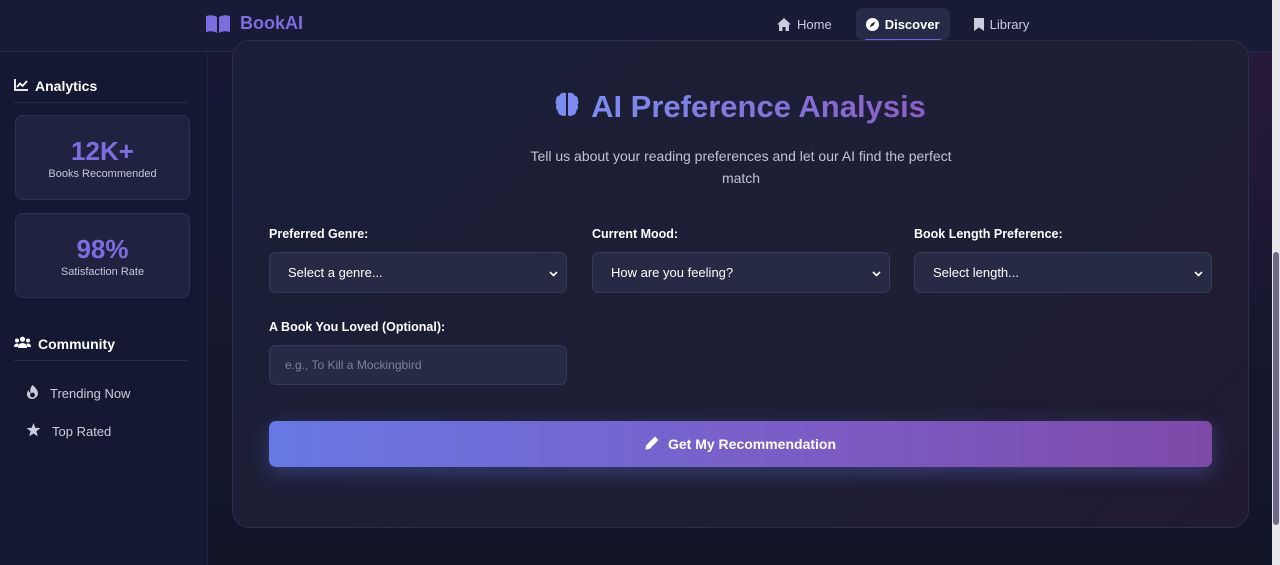 This screenshot has height=565, width=1280. I want to click on genre-label: Preferred Genre:, so click(319, 234).